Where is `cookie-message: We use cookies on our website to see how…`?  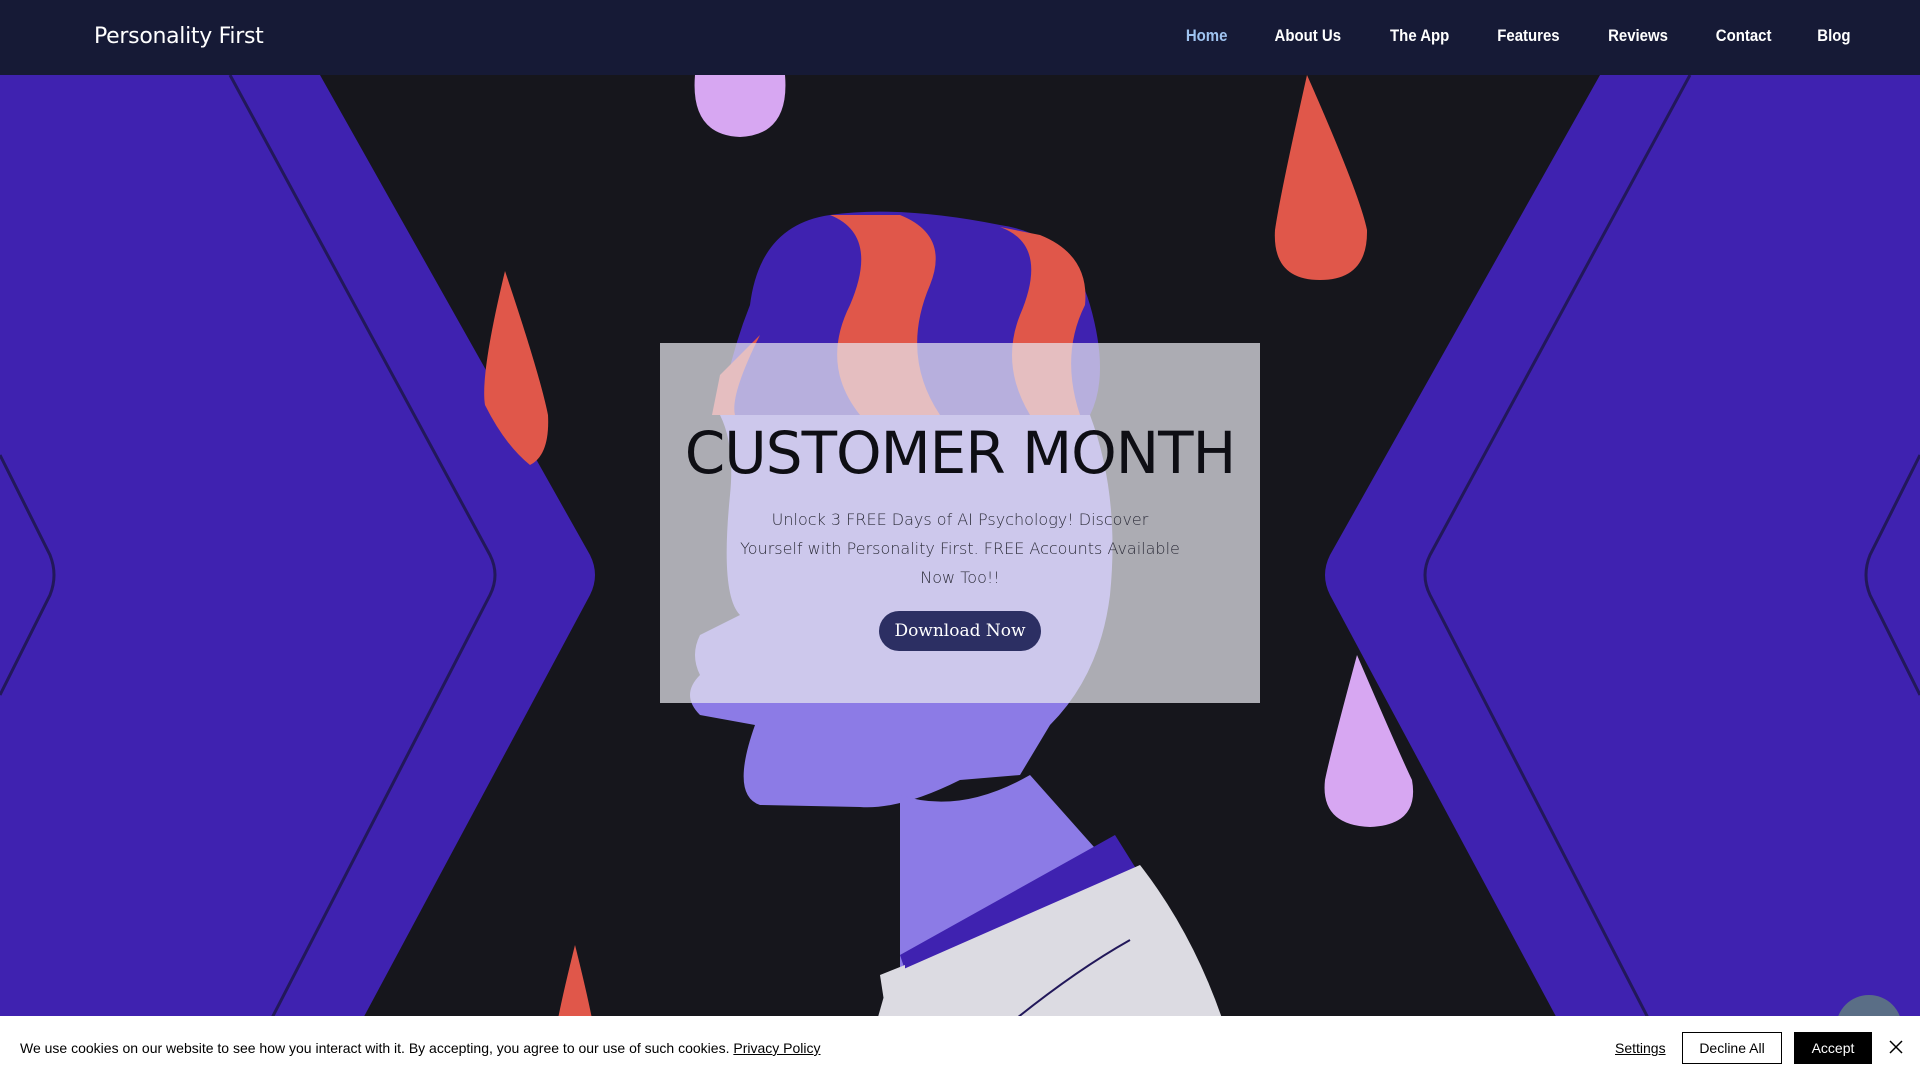 cookie-message: We use cookies on our website to see how… is located at coordinates (420, 1048).